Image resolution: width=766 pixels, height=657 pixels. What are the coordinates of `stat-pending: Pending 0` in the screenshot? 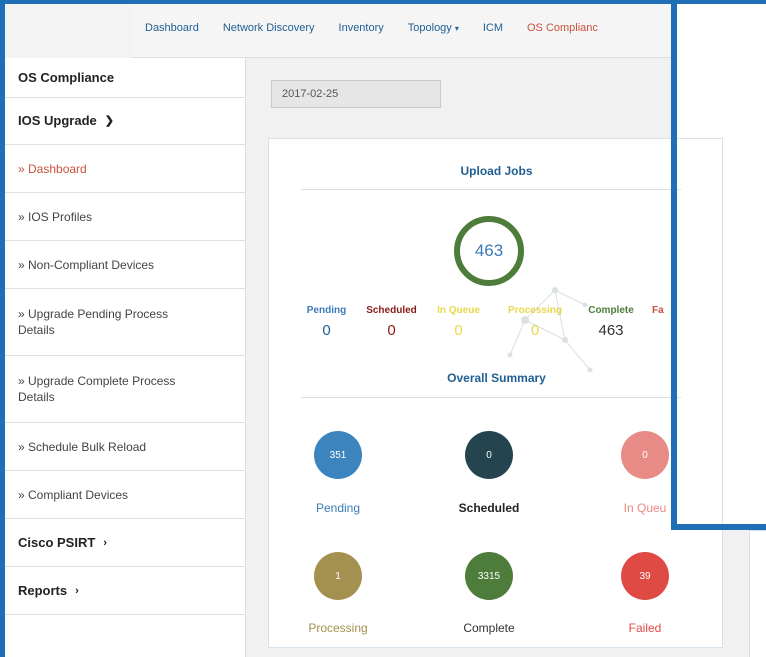 It's located at (326, 322).